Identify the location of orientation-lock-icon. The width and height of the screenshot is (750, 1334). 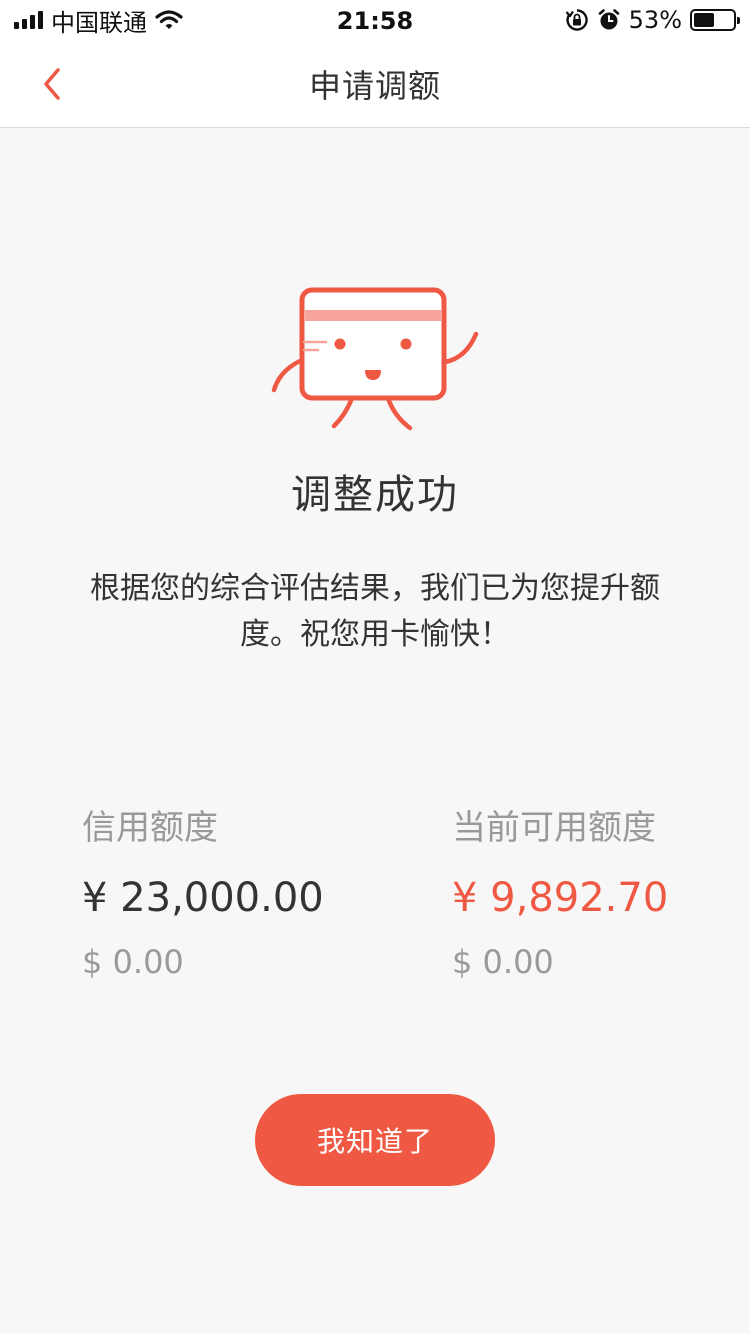
(576, 20).